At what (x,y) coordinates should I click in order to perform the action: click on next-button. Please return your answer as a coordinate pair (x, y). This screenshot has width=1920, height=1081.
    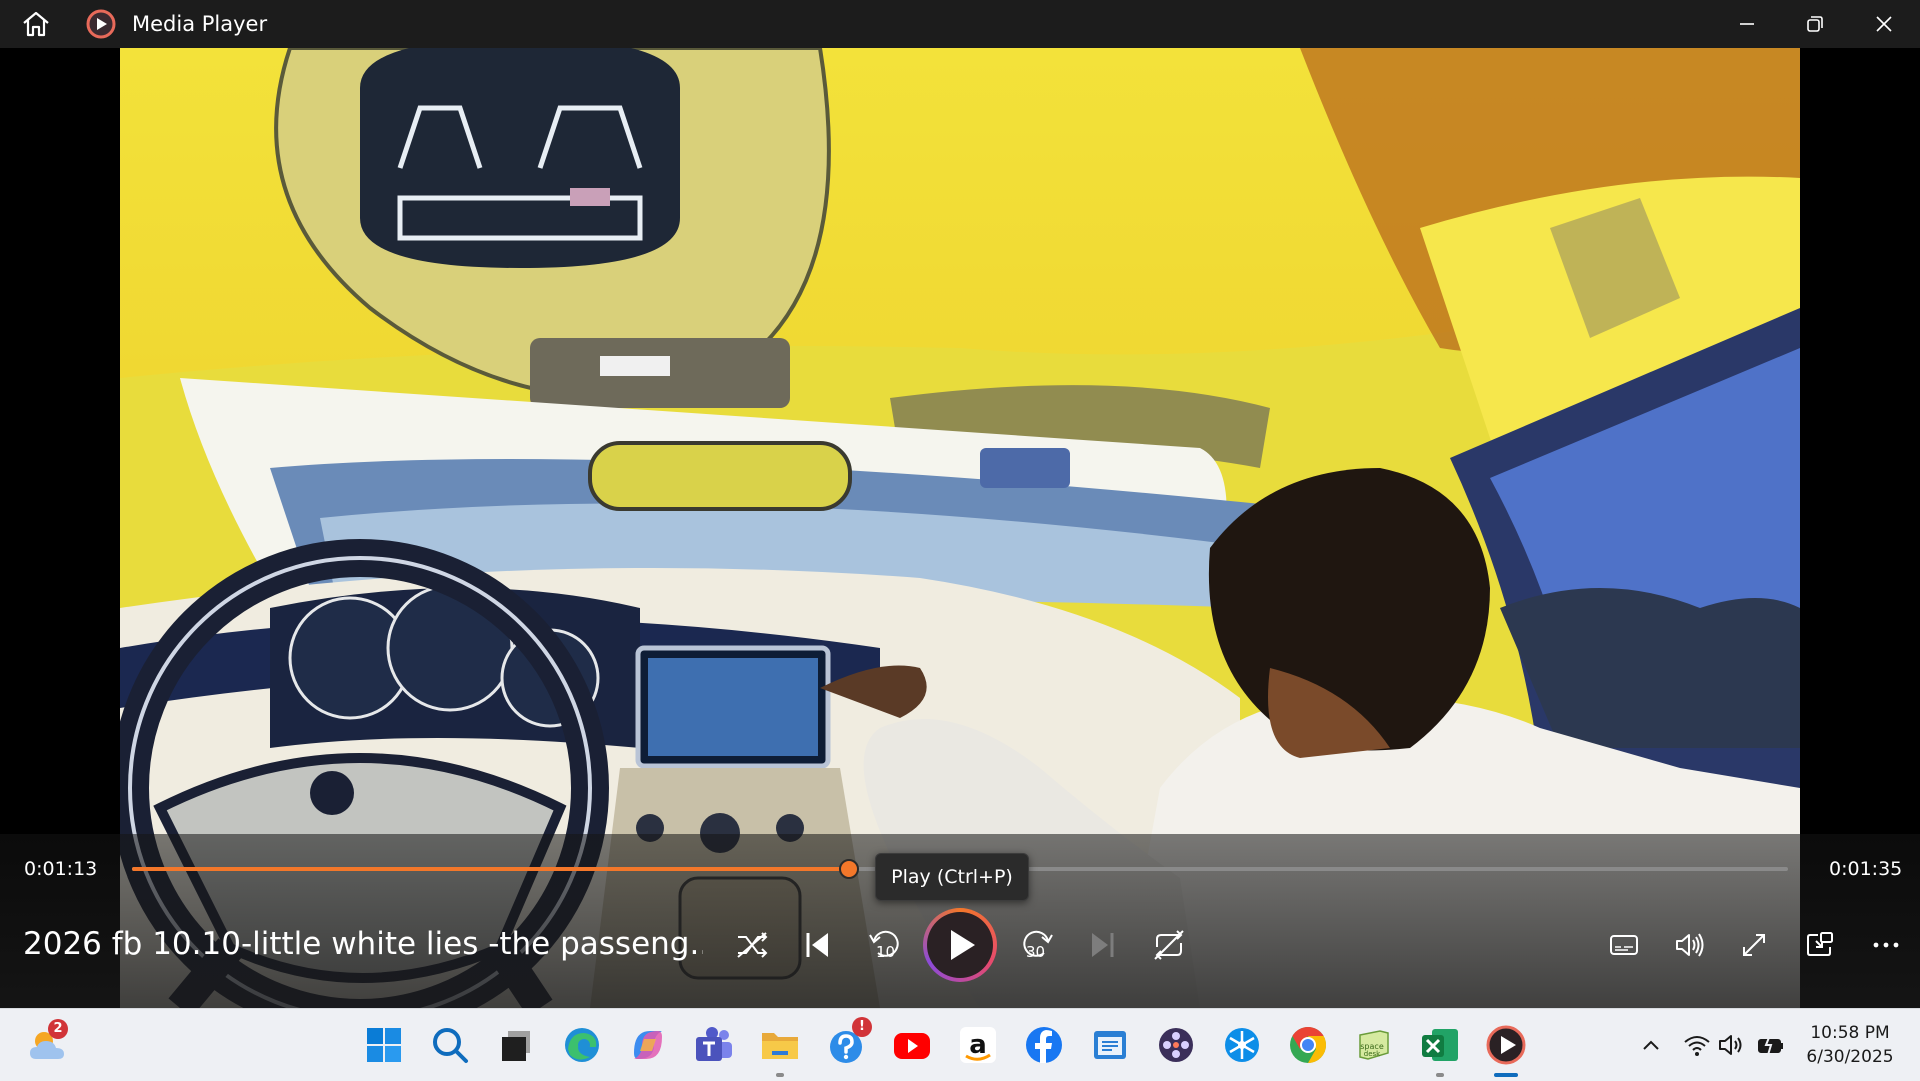
    Looking at the image, I should click on (1102, 945).